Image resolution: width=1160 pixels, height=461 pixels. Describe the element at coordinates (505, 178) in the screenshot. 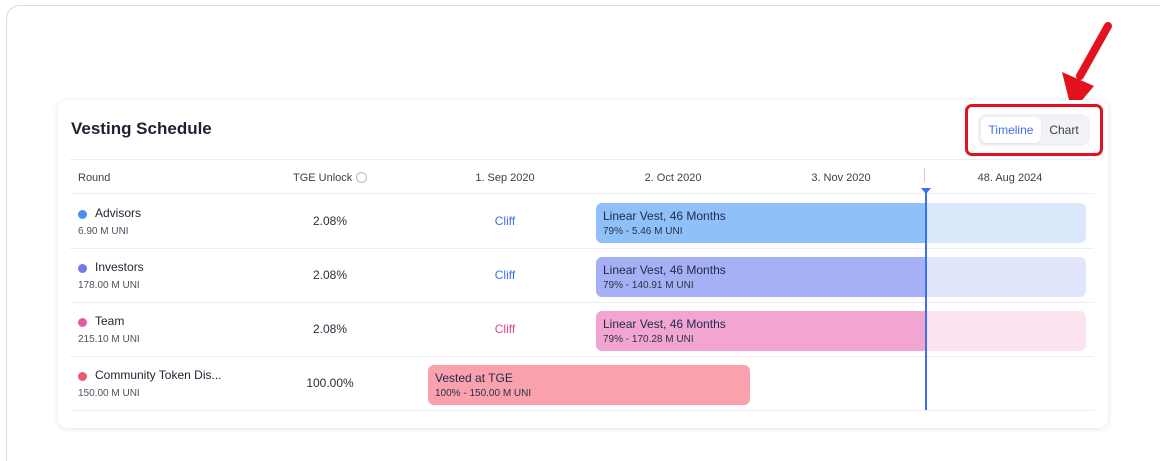

I see `column-header-date-1: 1. Sep 2020` at that location.